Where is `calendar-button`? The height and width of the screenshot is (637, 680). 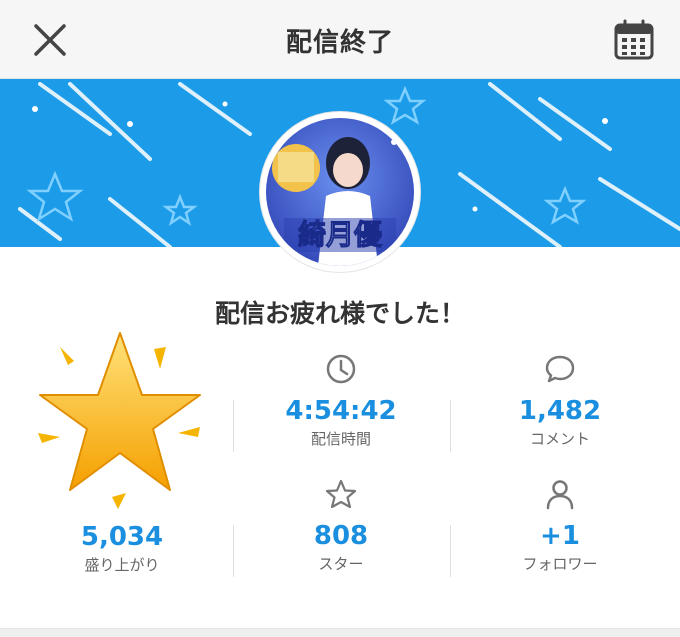 calendar-button is located at coordinates (634, 40).